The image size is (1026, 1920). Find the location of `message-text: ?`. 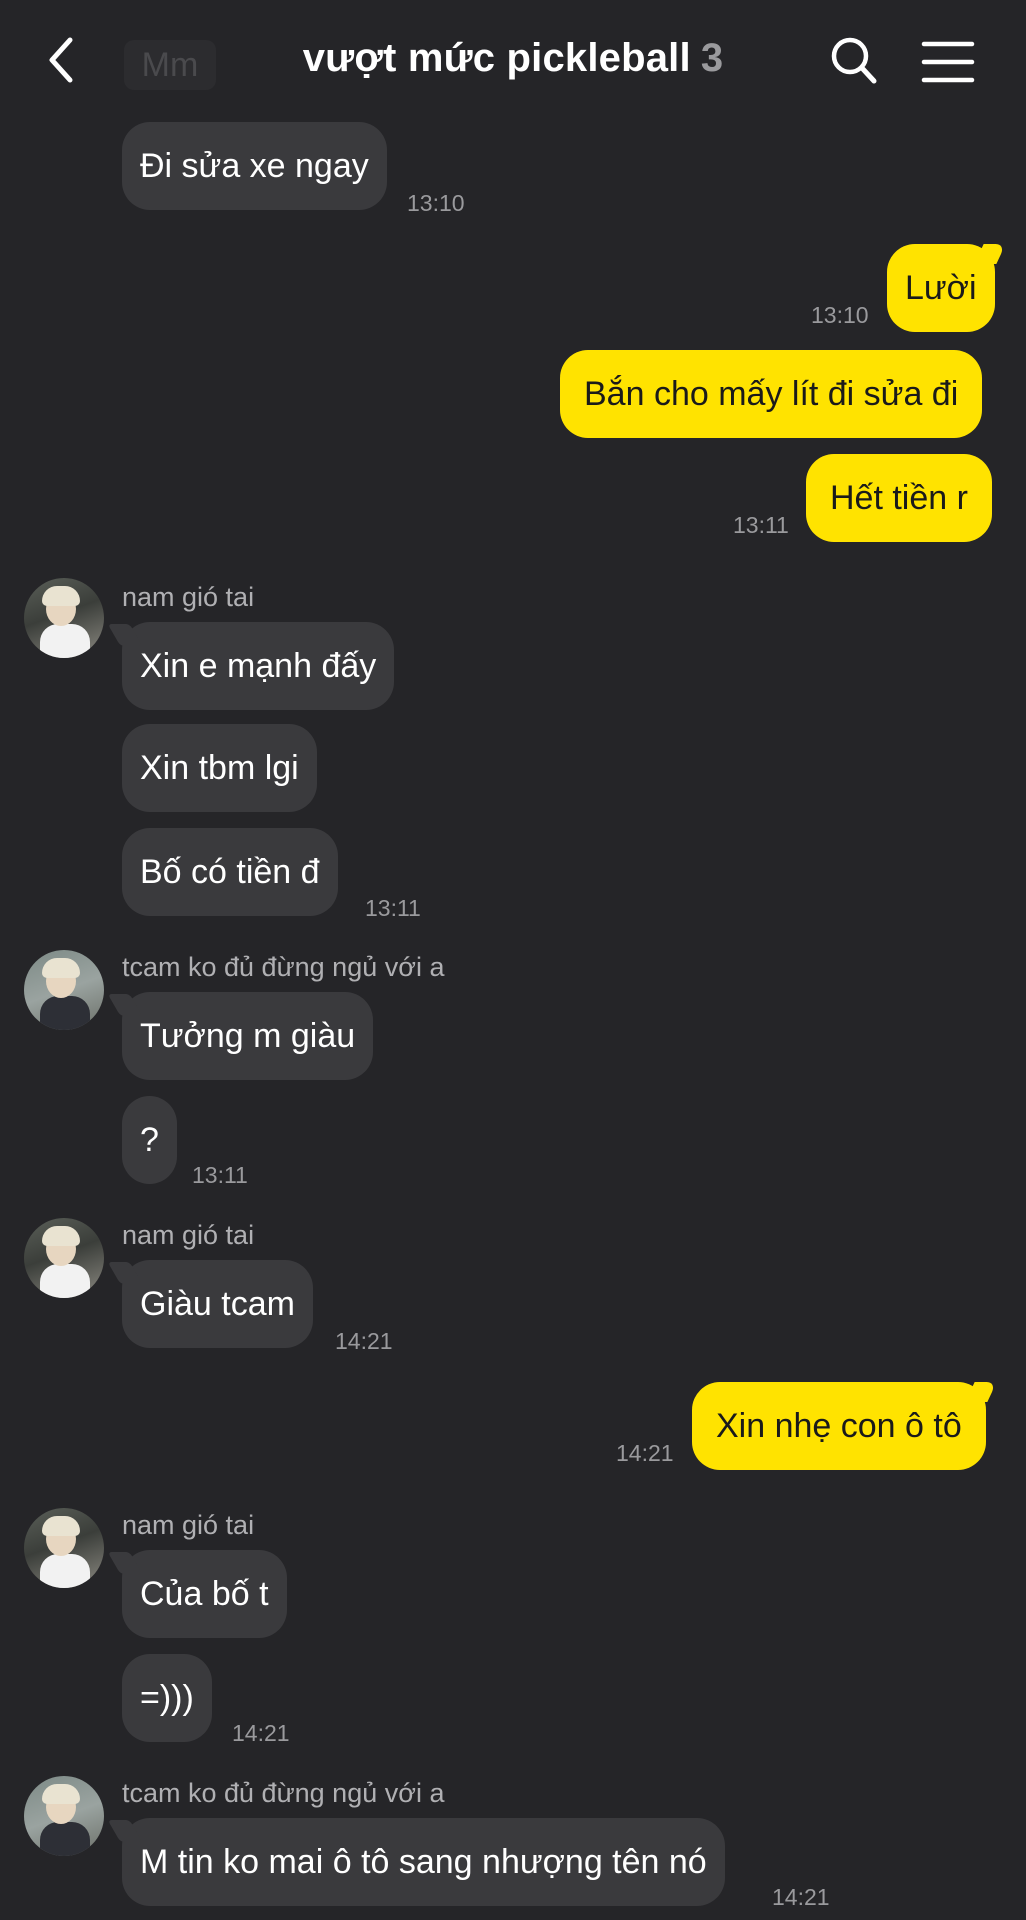

message-text: ? is located at coordinates (149, 1140).